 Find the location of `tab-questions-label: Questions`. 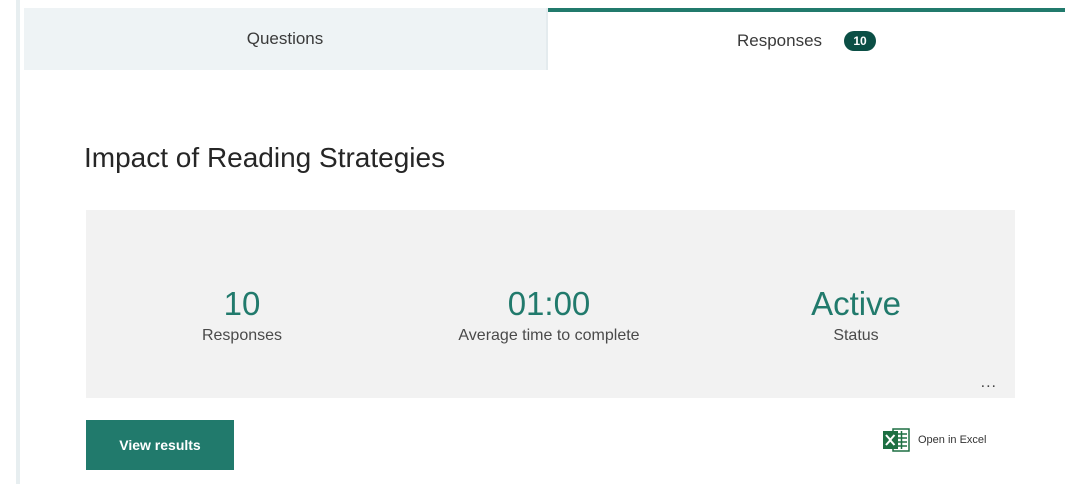

tab-questions-label: Questions is located at coordinates (285, 38).